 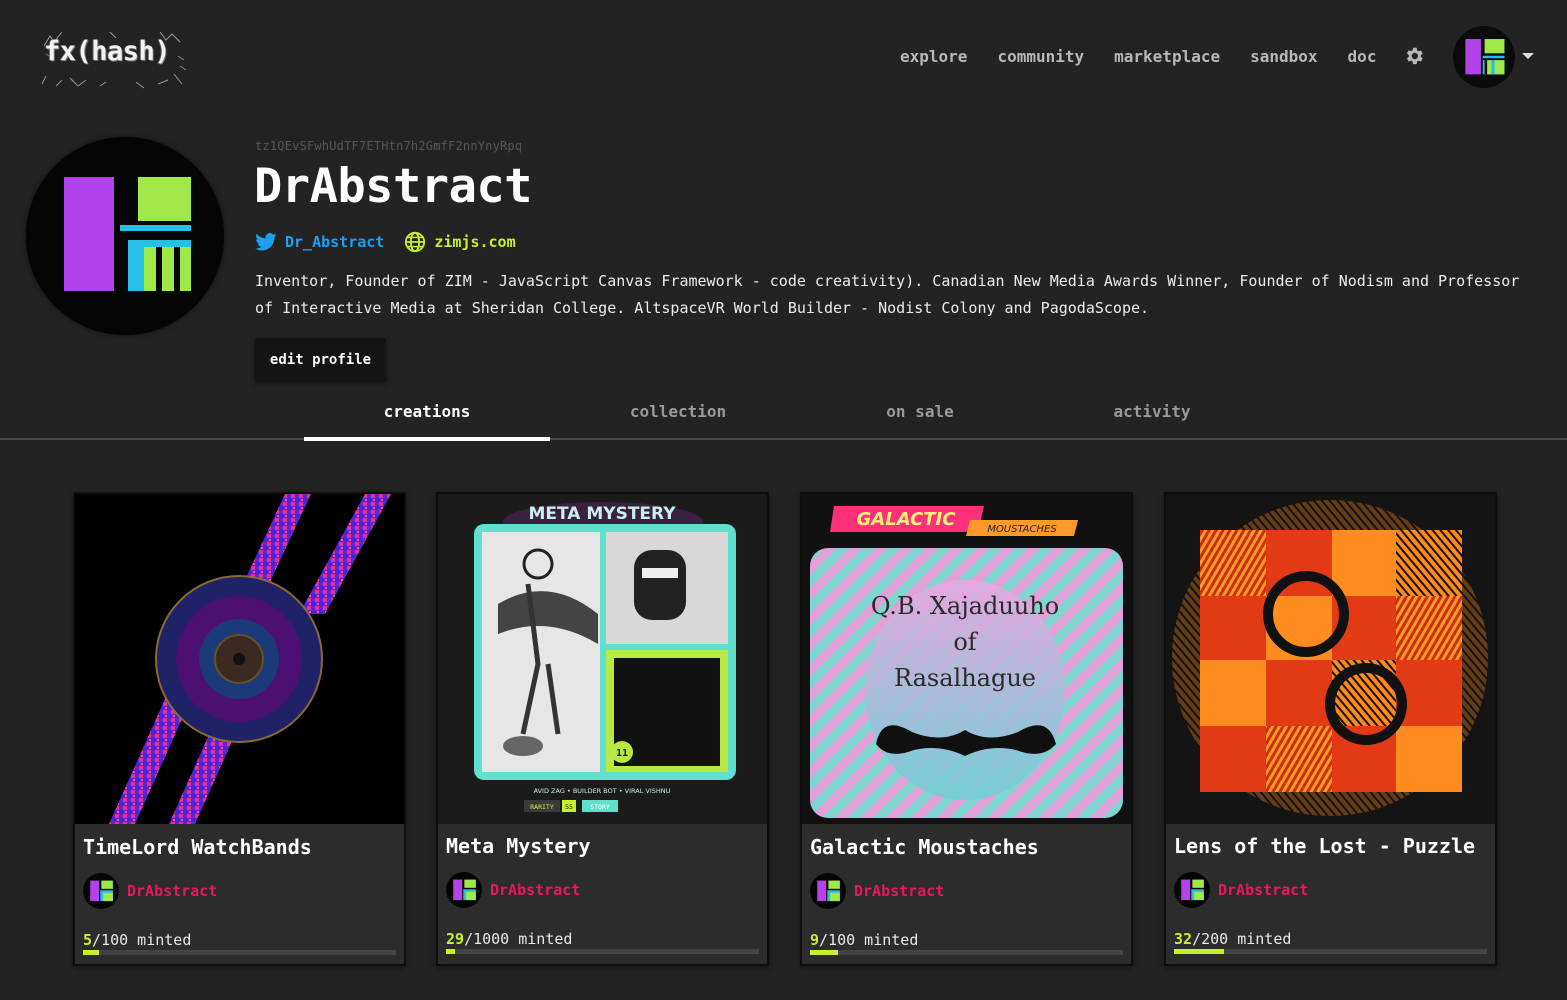 I want to click on twitter-handle: Dr_Abstract, so click(x=335, y=242).